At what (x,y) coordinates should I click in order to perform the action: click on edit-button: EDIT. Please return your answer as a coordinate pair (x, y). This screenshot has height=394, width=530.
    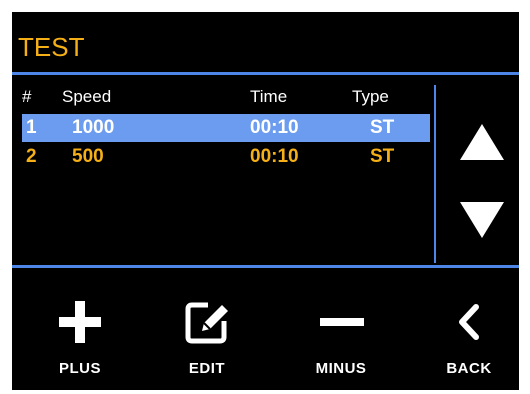
    Looking at the image, I should click on (207, 341).